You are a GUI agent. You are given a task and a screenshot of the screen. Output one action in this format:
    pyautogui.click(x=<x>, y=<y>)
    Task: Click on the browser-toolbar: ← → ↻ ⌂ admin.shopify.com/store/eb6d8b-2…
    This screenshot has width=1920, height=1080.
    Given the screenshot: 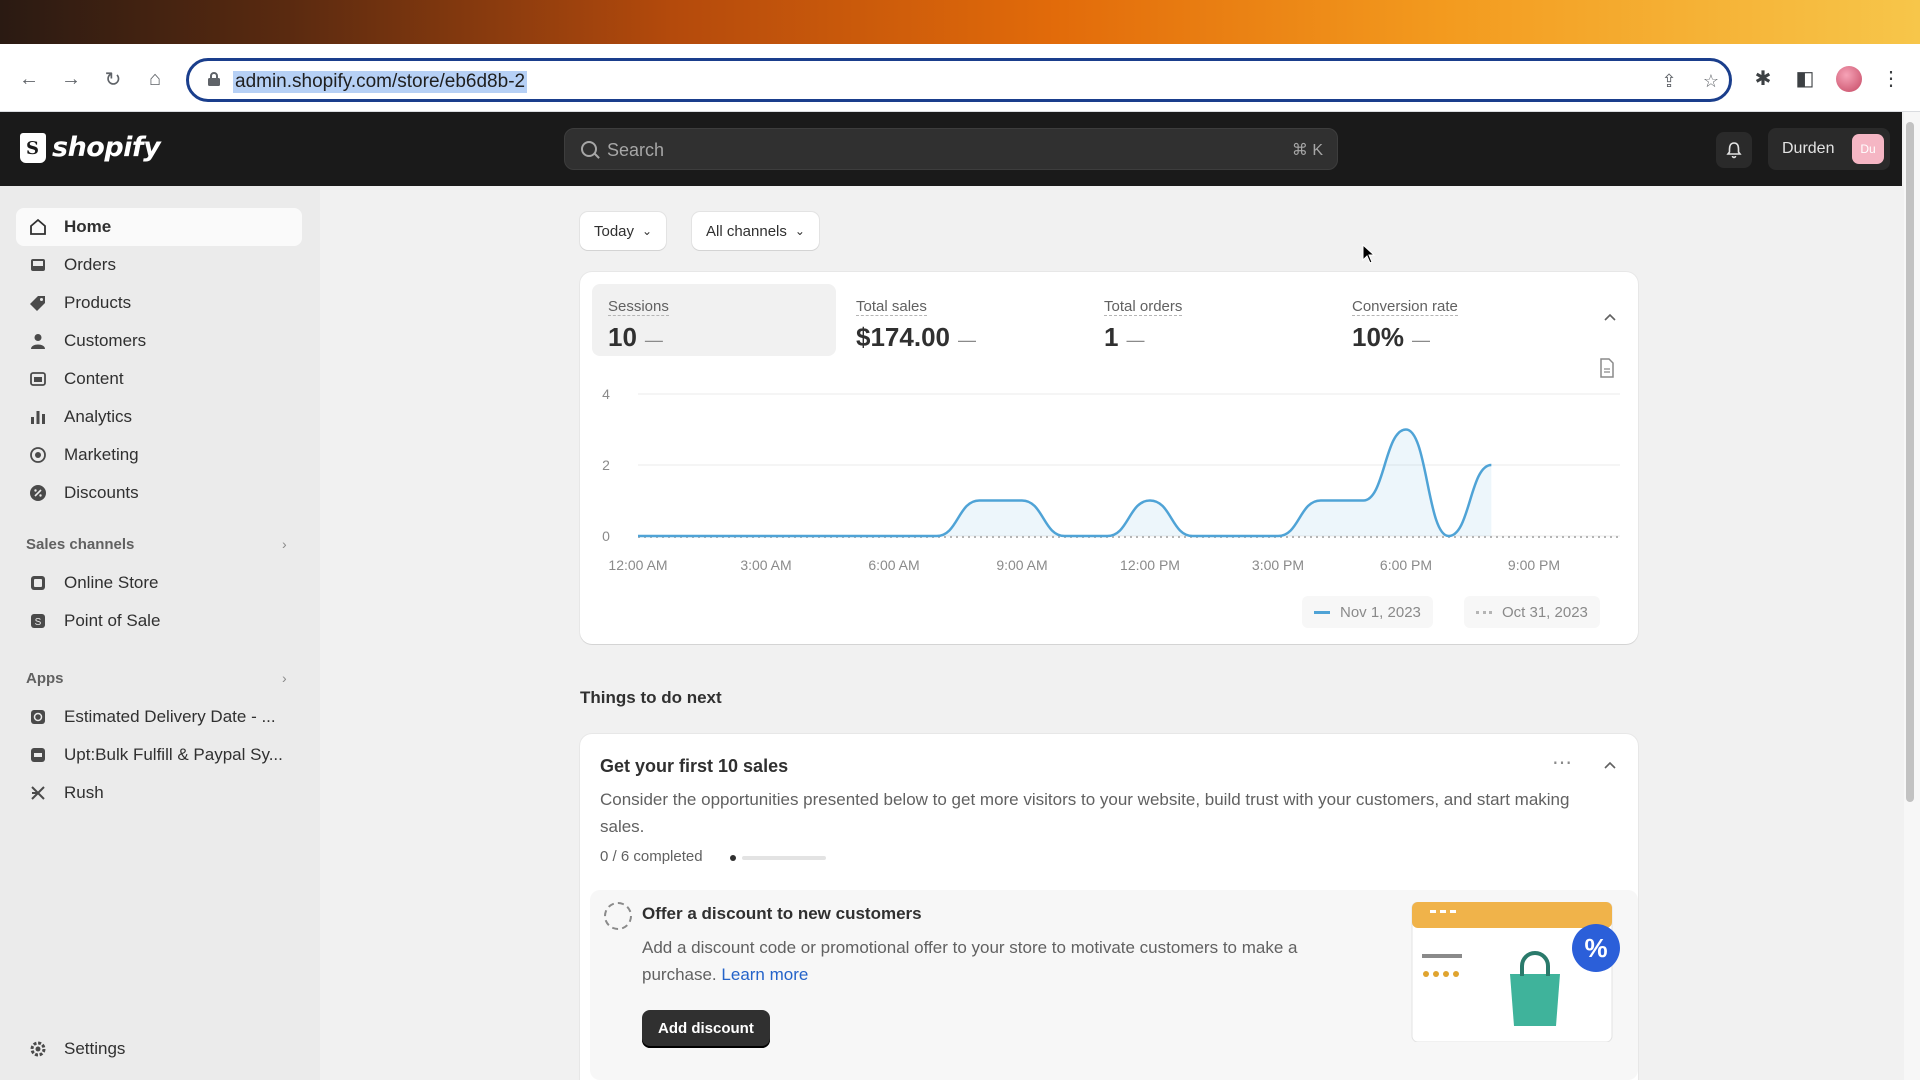 What is the action you would take?
    pyautogui.click(x=960, y=78)
    